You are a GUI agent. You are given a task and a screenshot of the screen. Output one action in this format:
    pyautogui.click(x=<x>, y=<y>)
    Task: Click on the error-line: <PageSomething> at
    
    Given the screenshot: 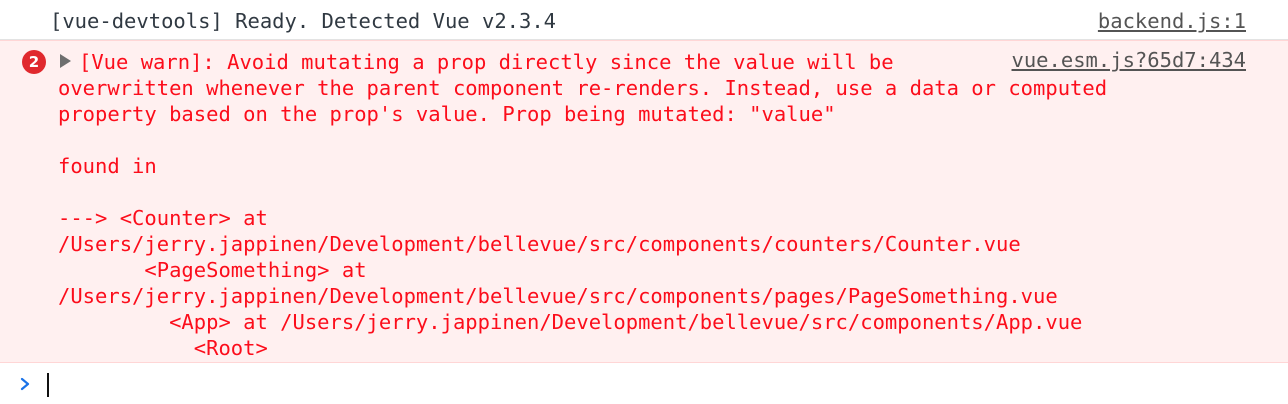 What is the action you would take?
    pyautogui.click(x=212, y=270)
    